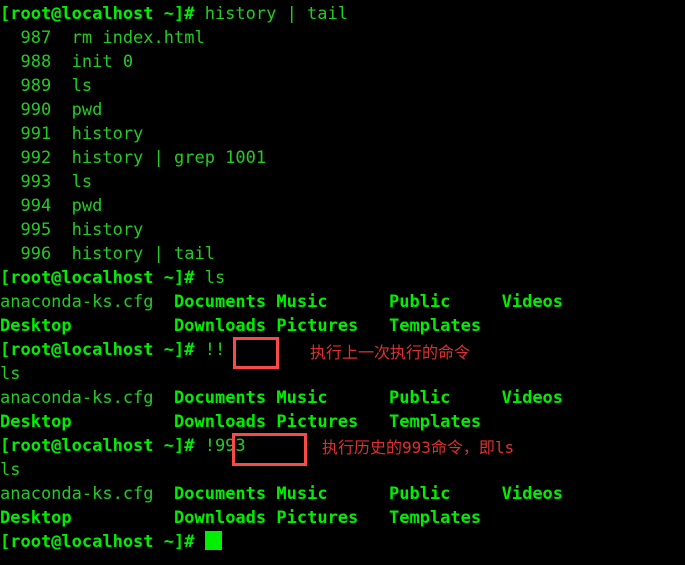 The height and width of the screenshot is (565, 685). Describe the element at coordinates (72, 230) in the screenshot. I see `history-entry-995: 995 history` at that location.